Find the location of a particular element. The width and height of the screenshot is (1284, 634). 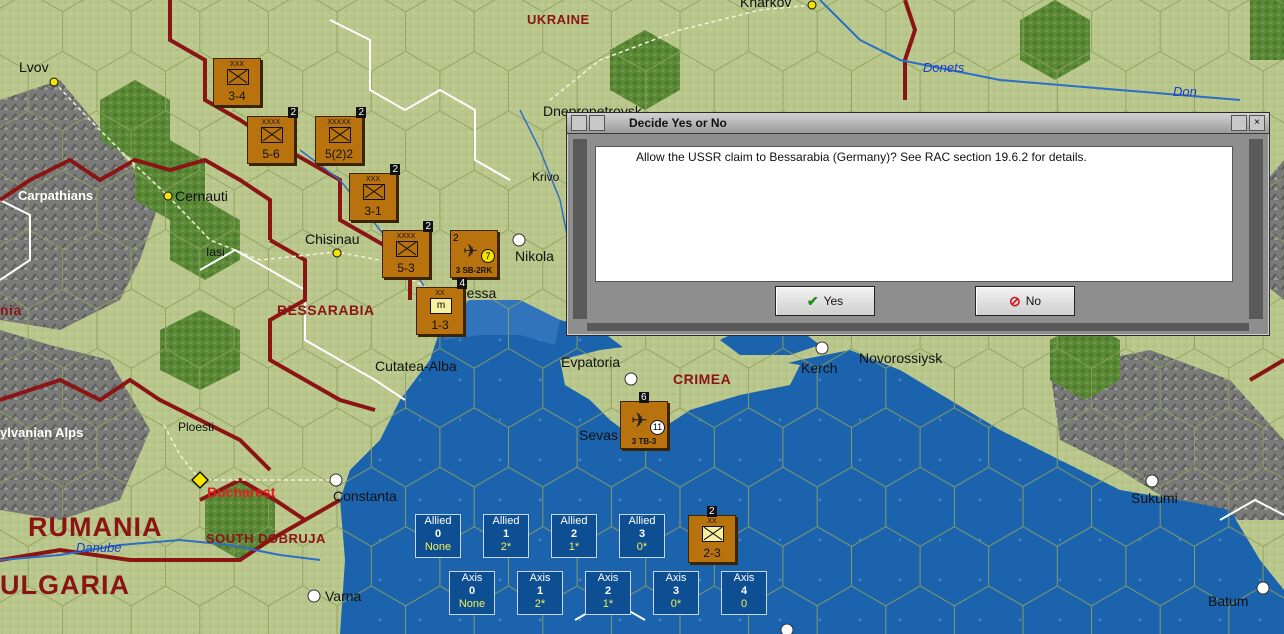

river-danube: Danube is located at coordinates (99, 547).